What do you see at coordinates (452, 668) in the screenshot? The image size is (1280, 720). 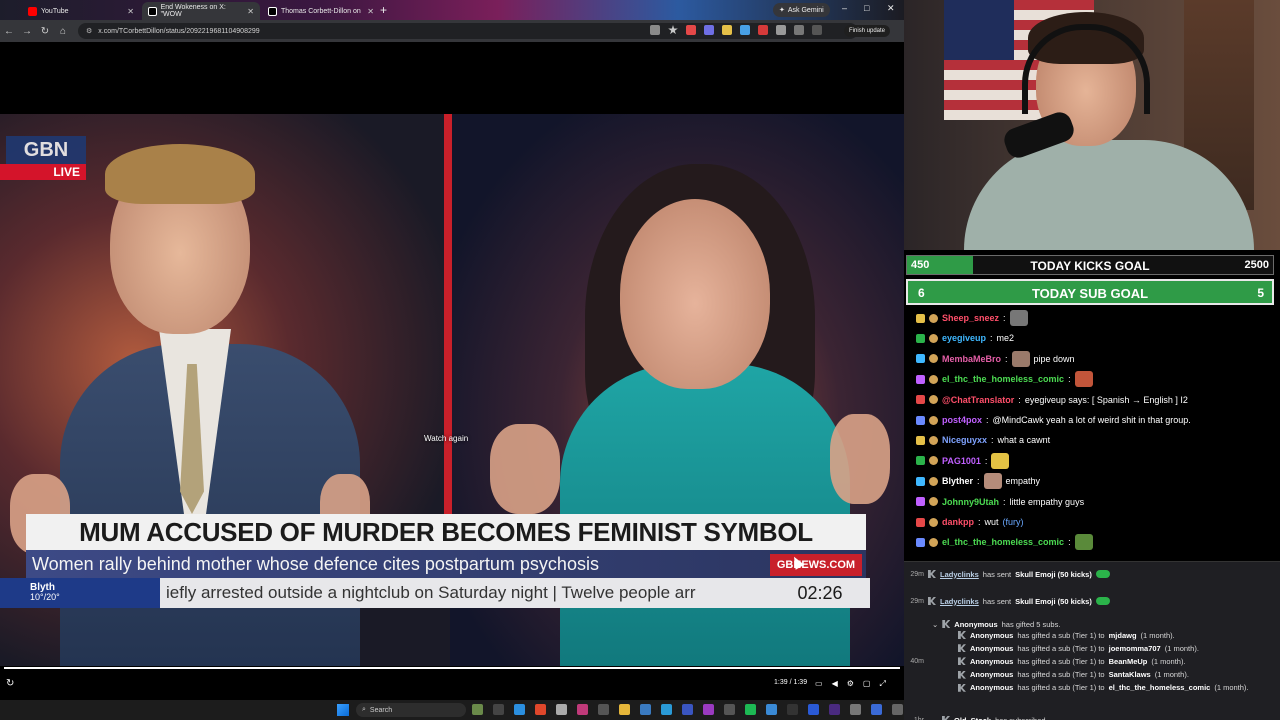 I see `video-progress-bar` at bounding box center [452, 668].